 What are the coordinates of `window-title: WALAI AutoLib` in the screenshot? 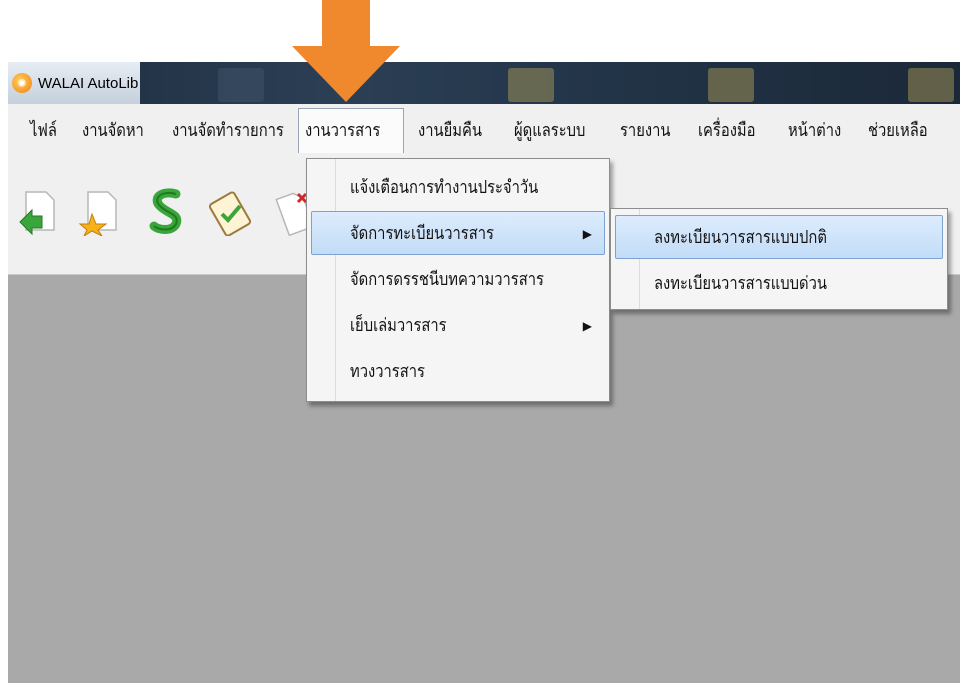 It's located at (88, 83).